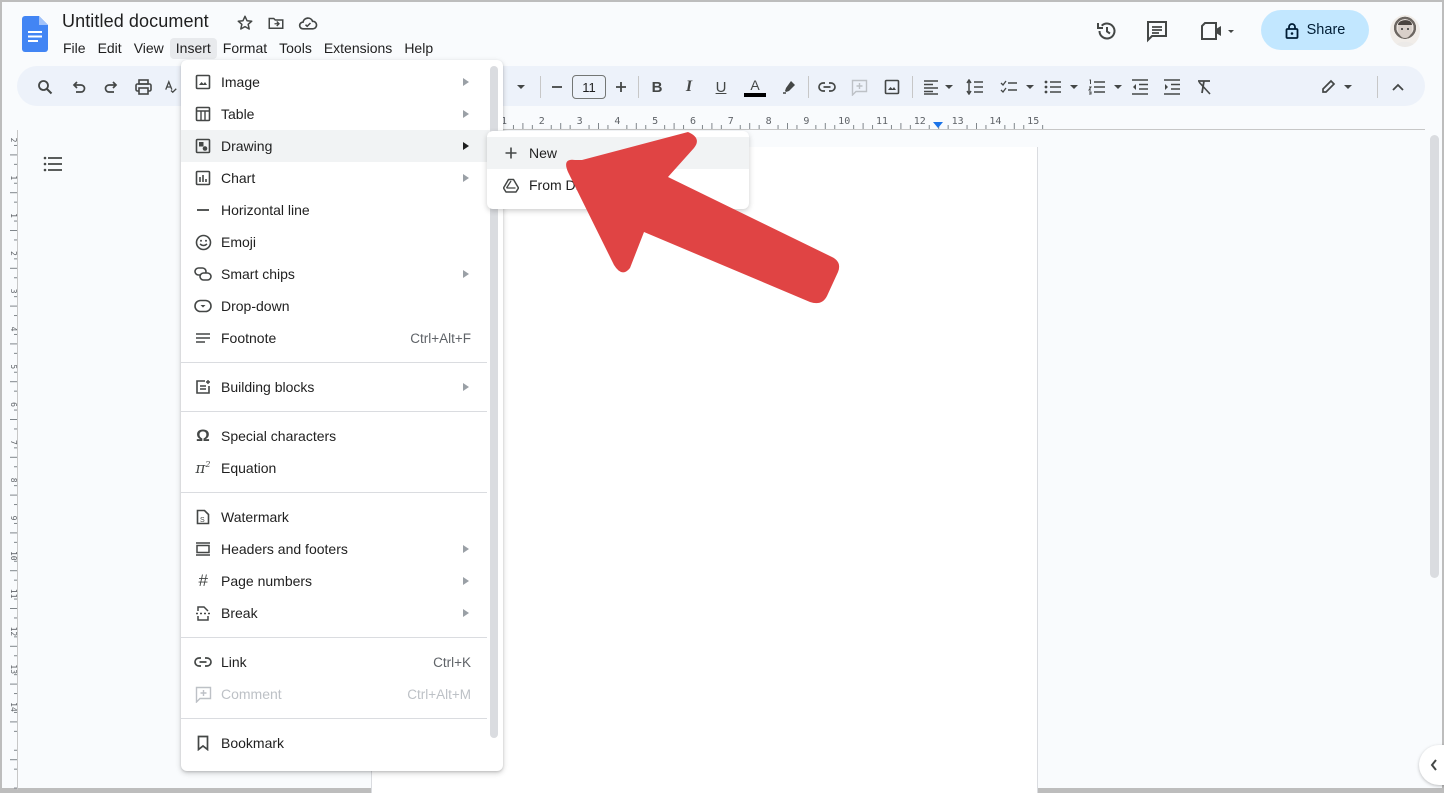 The height and width of the screenshot is (793, 1444). Describe the element at coordinates (1118, 87) in the screenshot. I see `numbering-chevron-down-icon` at that location.